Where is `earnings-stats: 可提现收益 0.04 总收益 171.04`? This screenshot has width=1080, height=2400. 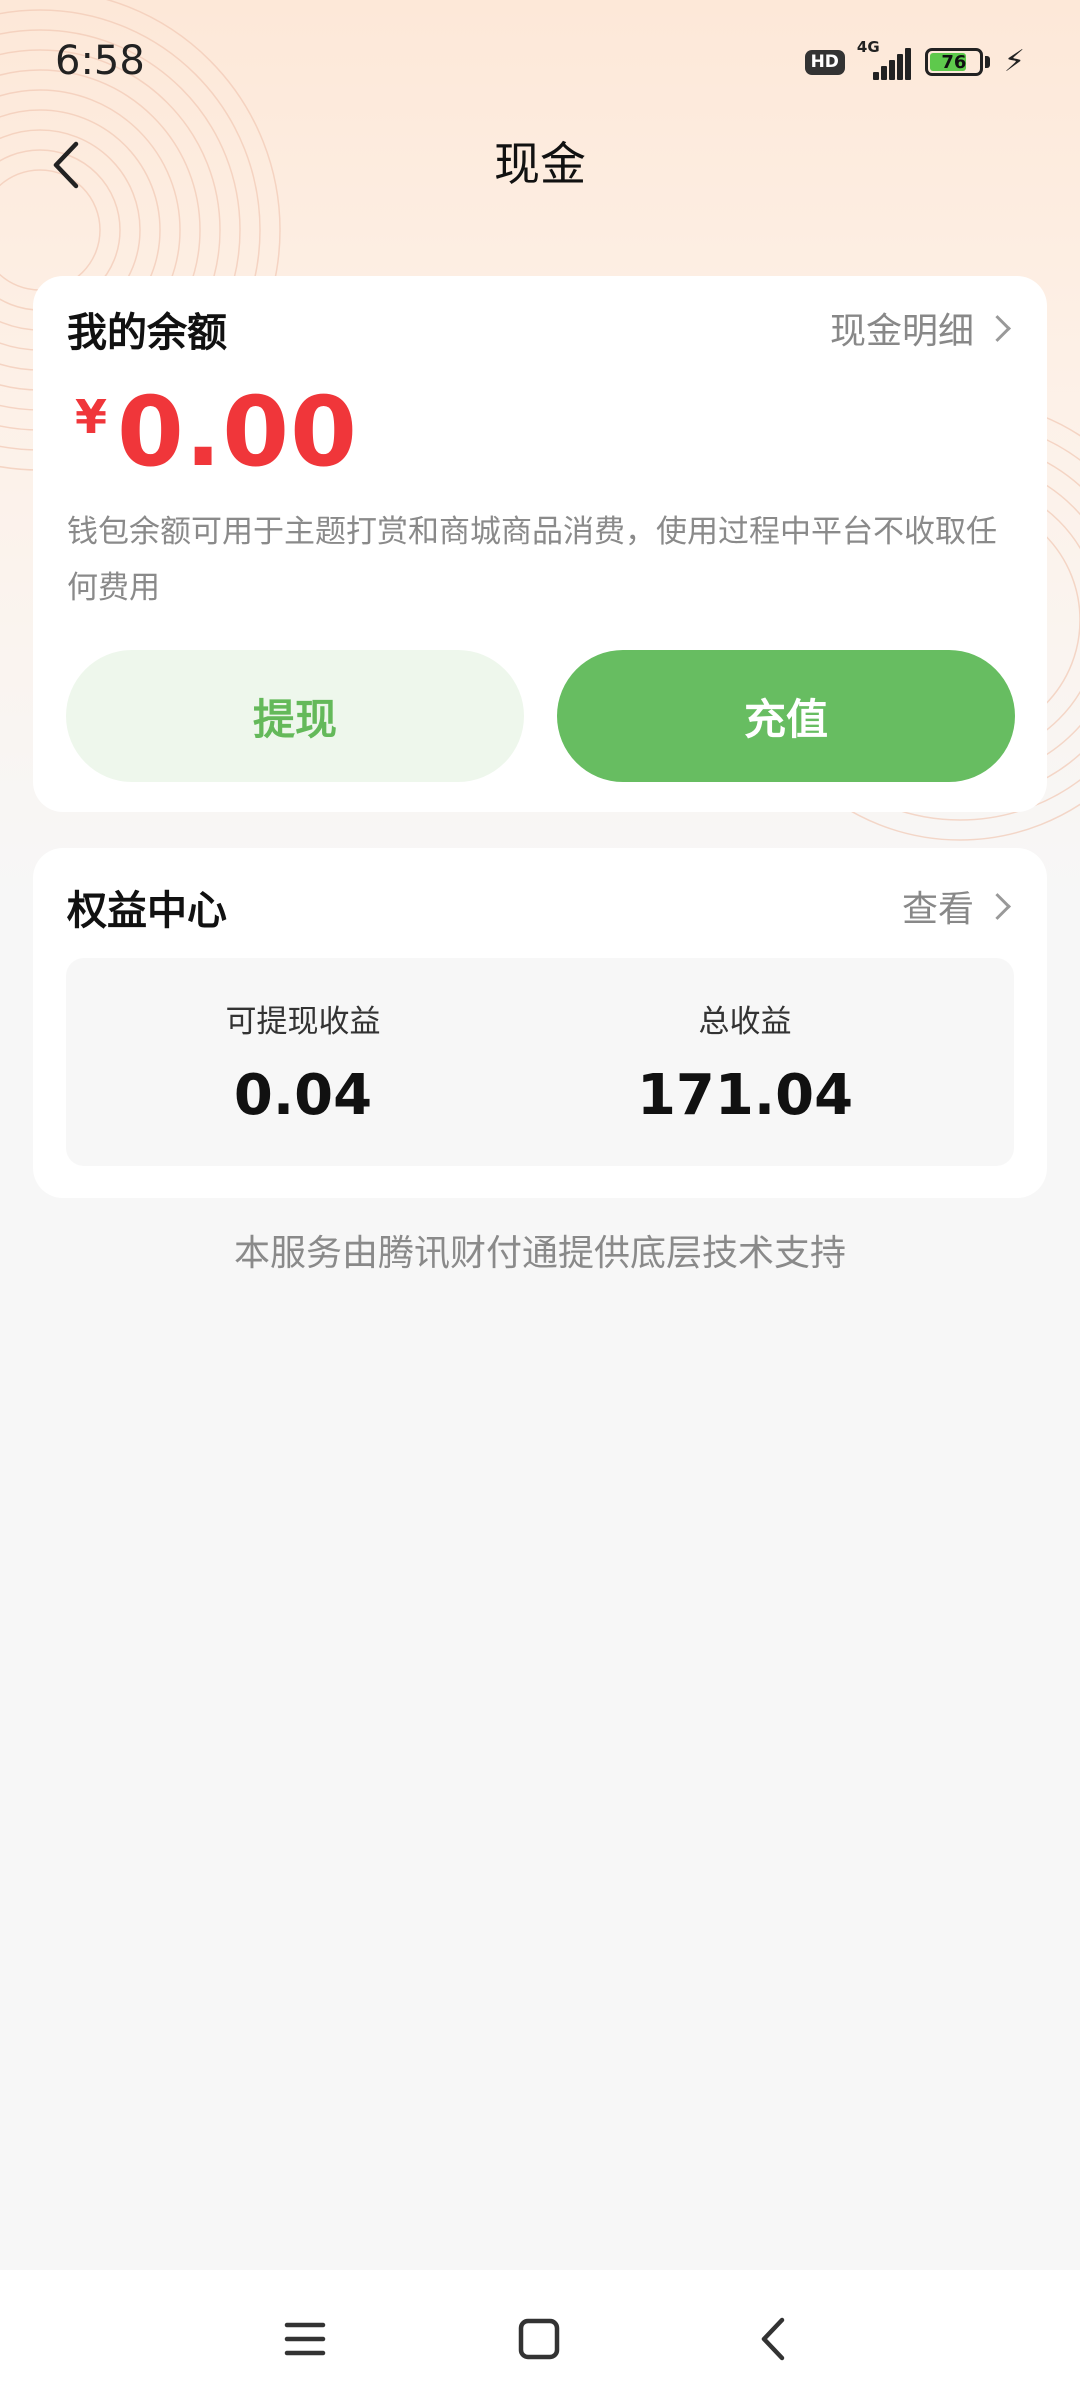 earnings-stats: 可提现收益 0.04 总收益 171.04 is located at coordinates (540, 1062).